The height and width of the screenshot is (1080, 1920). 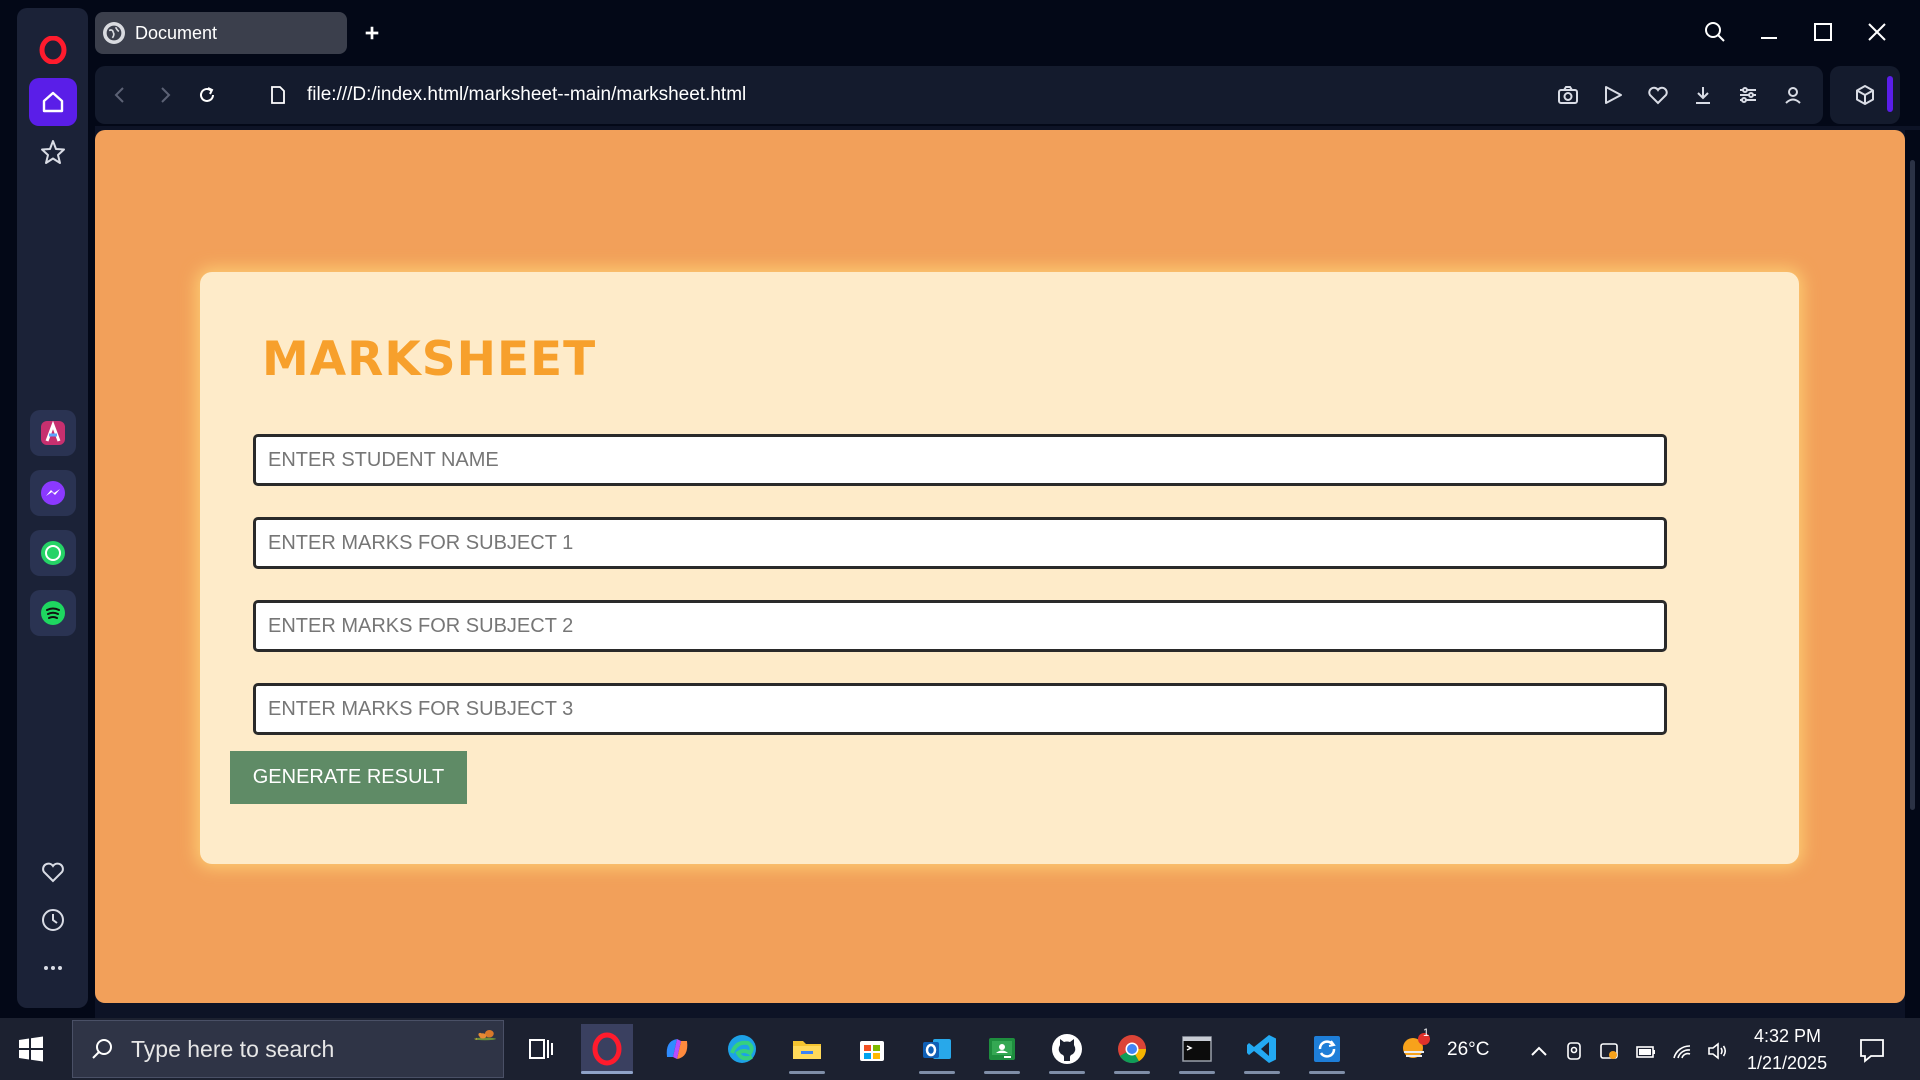 What do you see at coordinates (1132, 1049) in the screenshot?
I see `chrome-icon` at bounding box center [1132, 1049].